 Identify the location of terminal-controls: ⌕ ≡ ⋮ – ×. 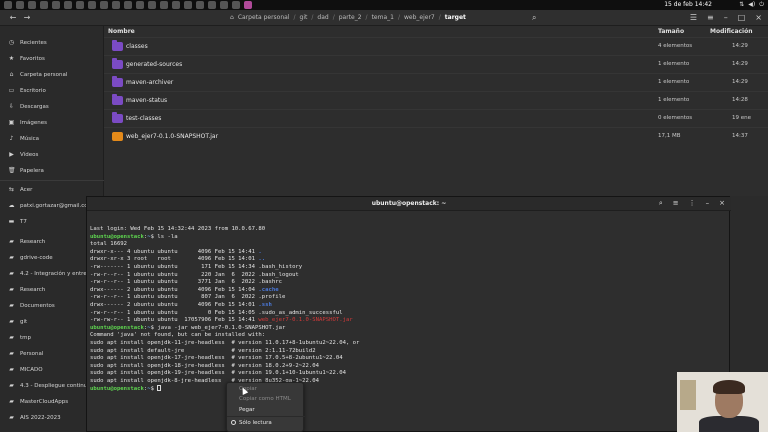
(692, 203).